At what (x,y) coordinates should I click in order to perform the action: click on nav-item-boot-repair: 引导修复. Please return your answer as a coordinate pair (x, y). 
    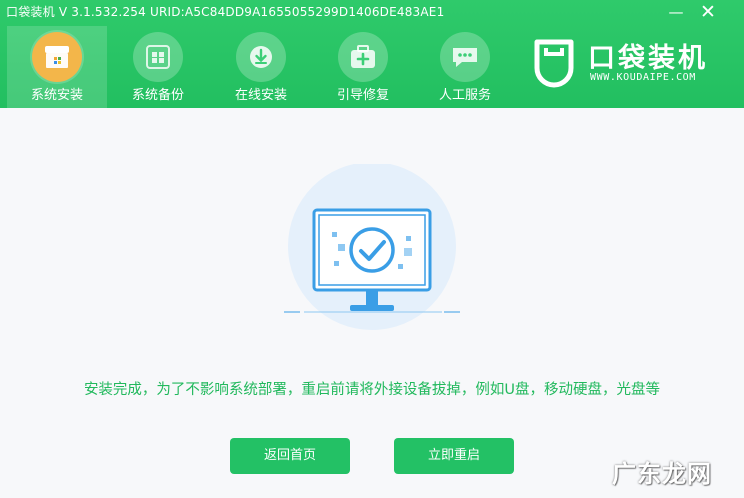
    Looking at the image, I should click on (363, 67).